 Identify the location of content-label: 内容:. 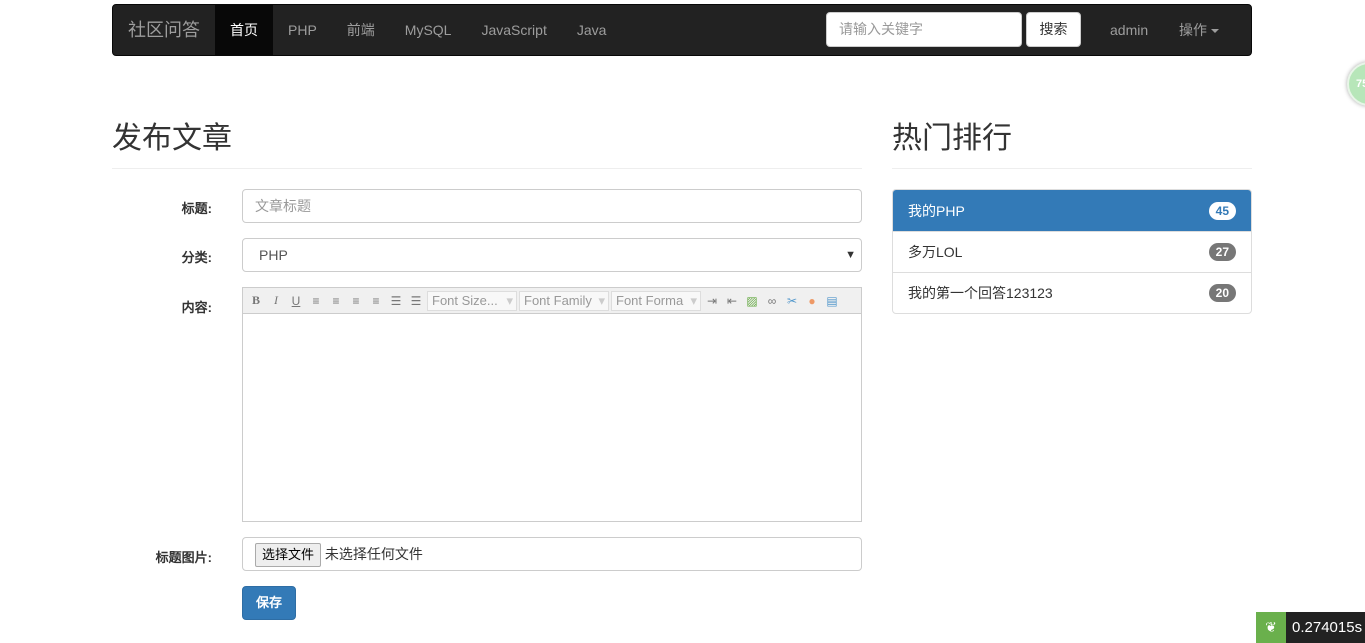
(196, 307).